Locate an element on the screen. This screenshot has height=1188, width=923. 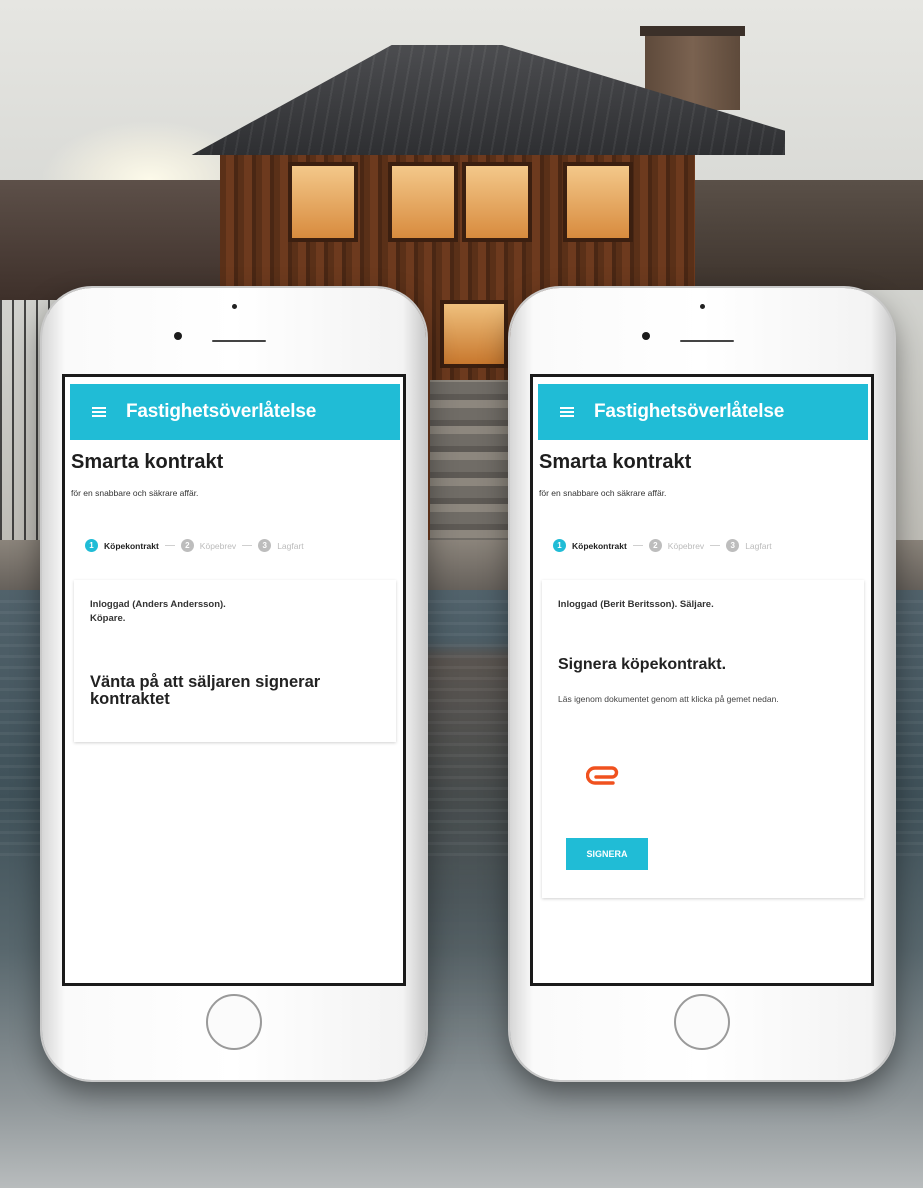
sign-title: Signera köpekontrakt. is located at coordinates (642, 664).